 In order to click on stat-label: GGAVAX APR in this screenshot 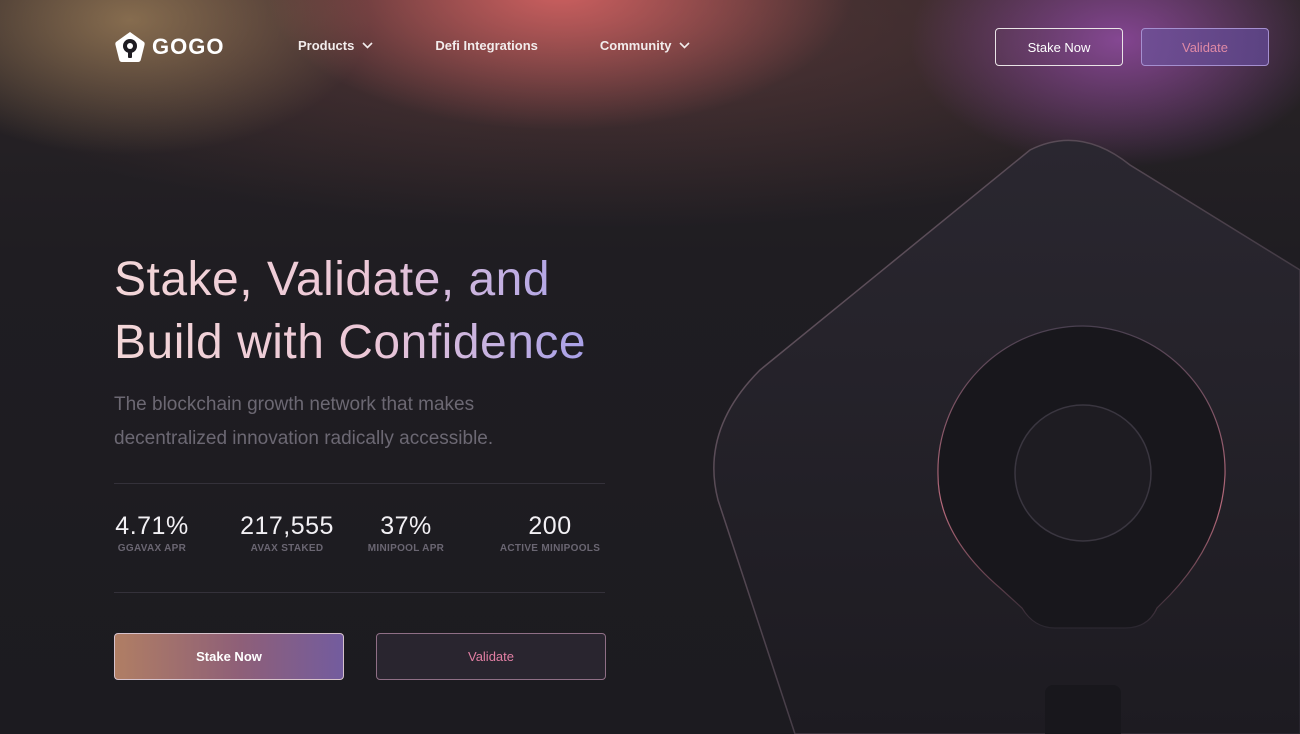, I will do `click(152, 548)`.